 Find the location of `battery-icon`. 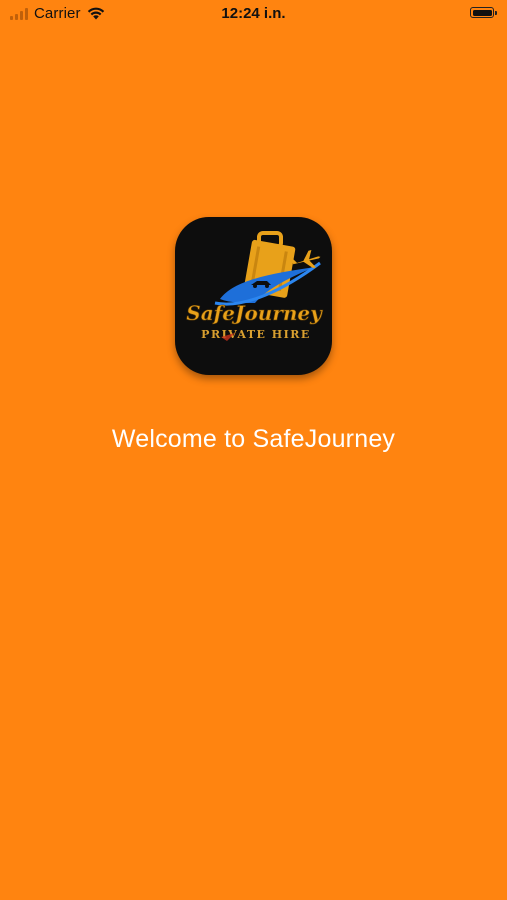

battery-icon is located at coordinates (483, 12).